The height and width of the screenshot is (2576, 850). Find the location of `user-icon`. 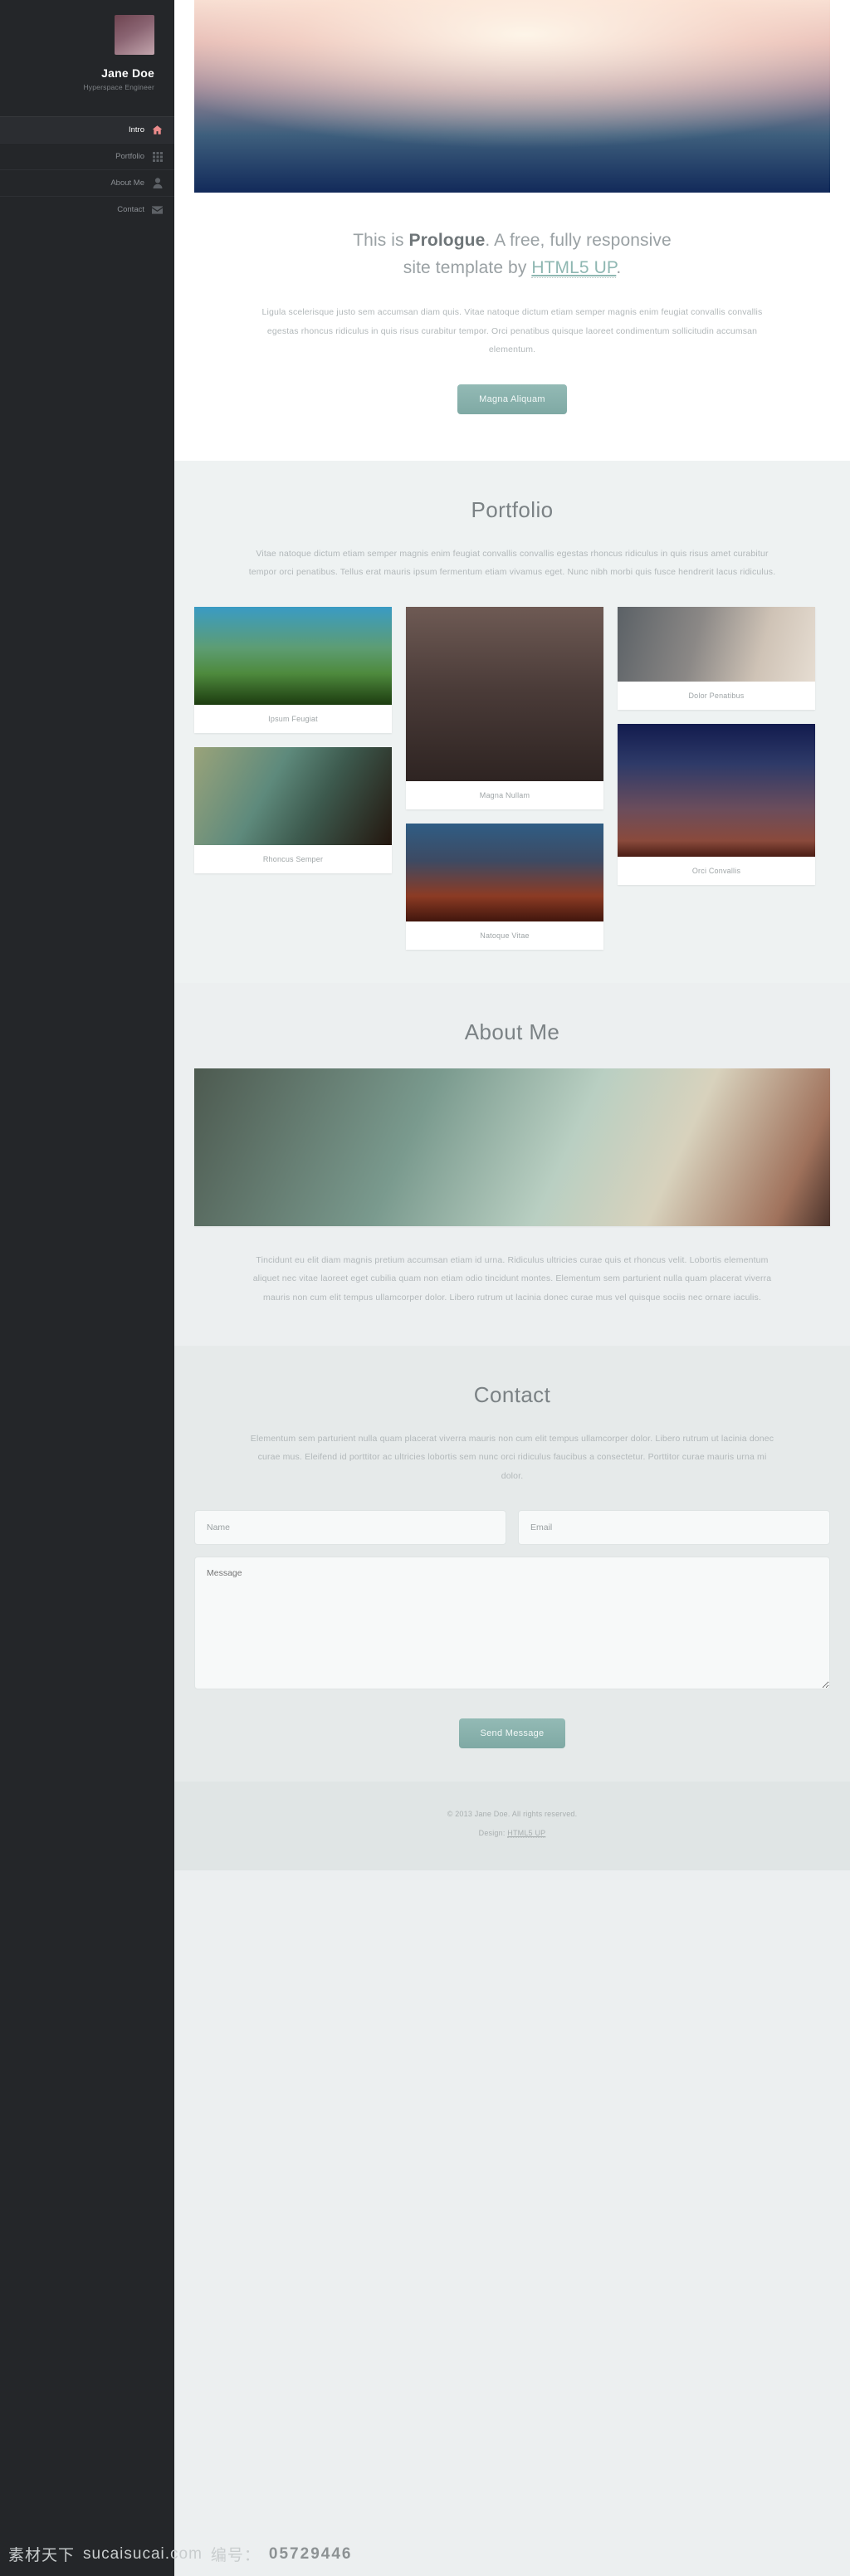

user-icon is located at coordinates (157, 183).